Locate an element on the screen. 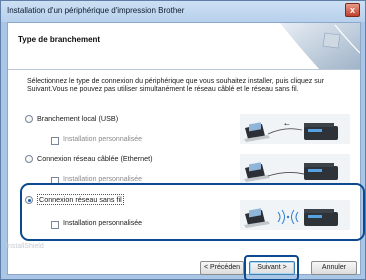 The height and width of the screenshot is (280, 366). wired-custom-install-label: Installation personnalisée is located at coordinates (102, 179).